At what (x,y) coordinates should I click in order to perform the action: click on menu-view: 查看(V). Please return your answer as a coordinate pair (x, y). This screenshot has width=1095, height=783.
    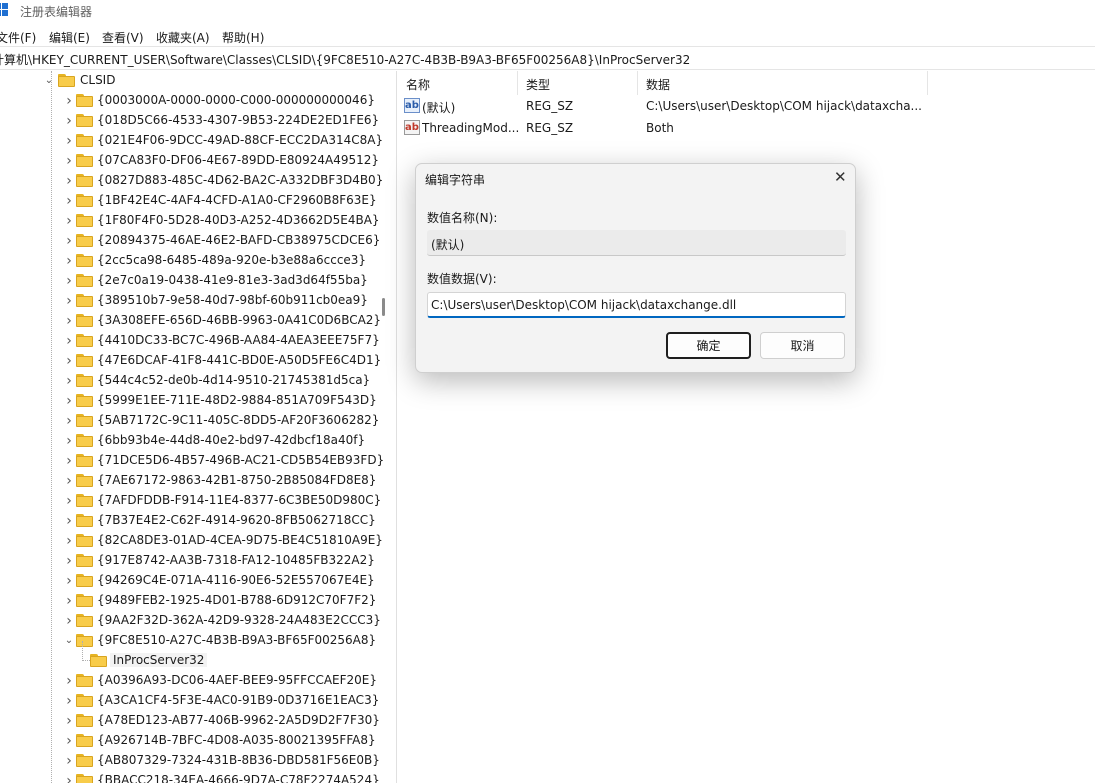
    Looking at the image, I should click on (123, 37).